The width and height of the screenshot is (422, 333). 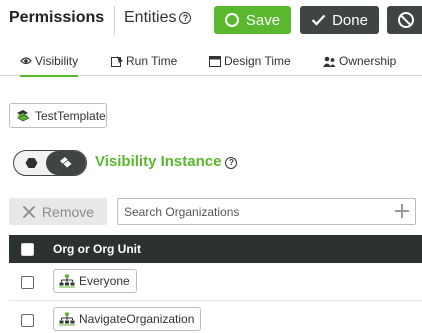 What do you see at coordinates (31, 163) in the screenshot?
I see `hexagon-icon` at bounding box center [31, 163].